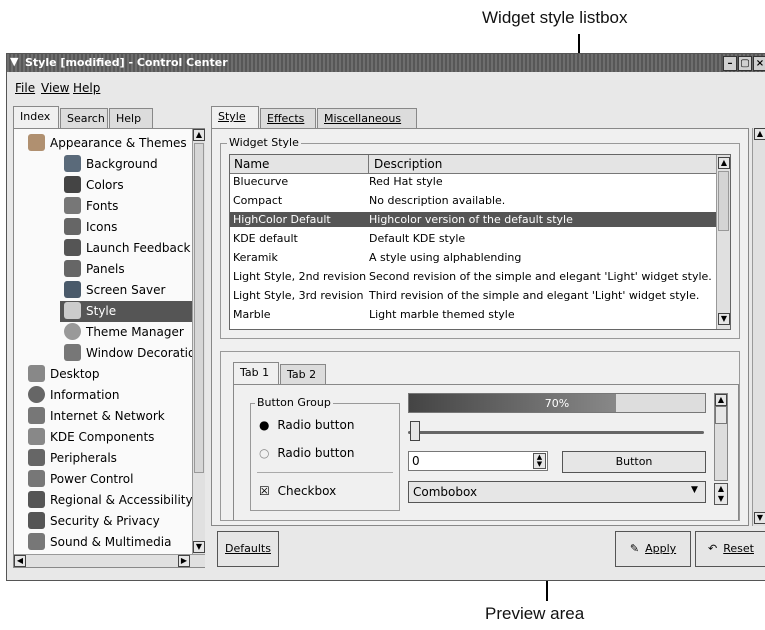  I want to click on checkbox: ☒ Checkbox, so click(297, 491).